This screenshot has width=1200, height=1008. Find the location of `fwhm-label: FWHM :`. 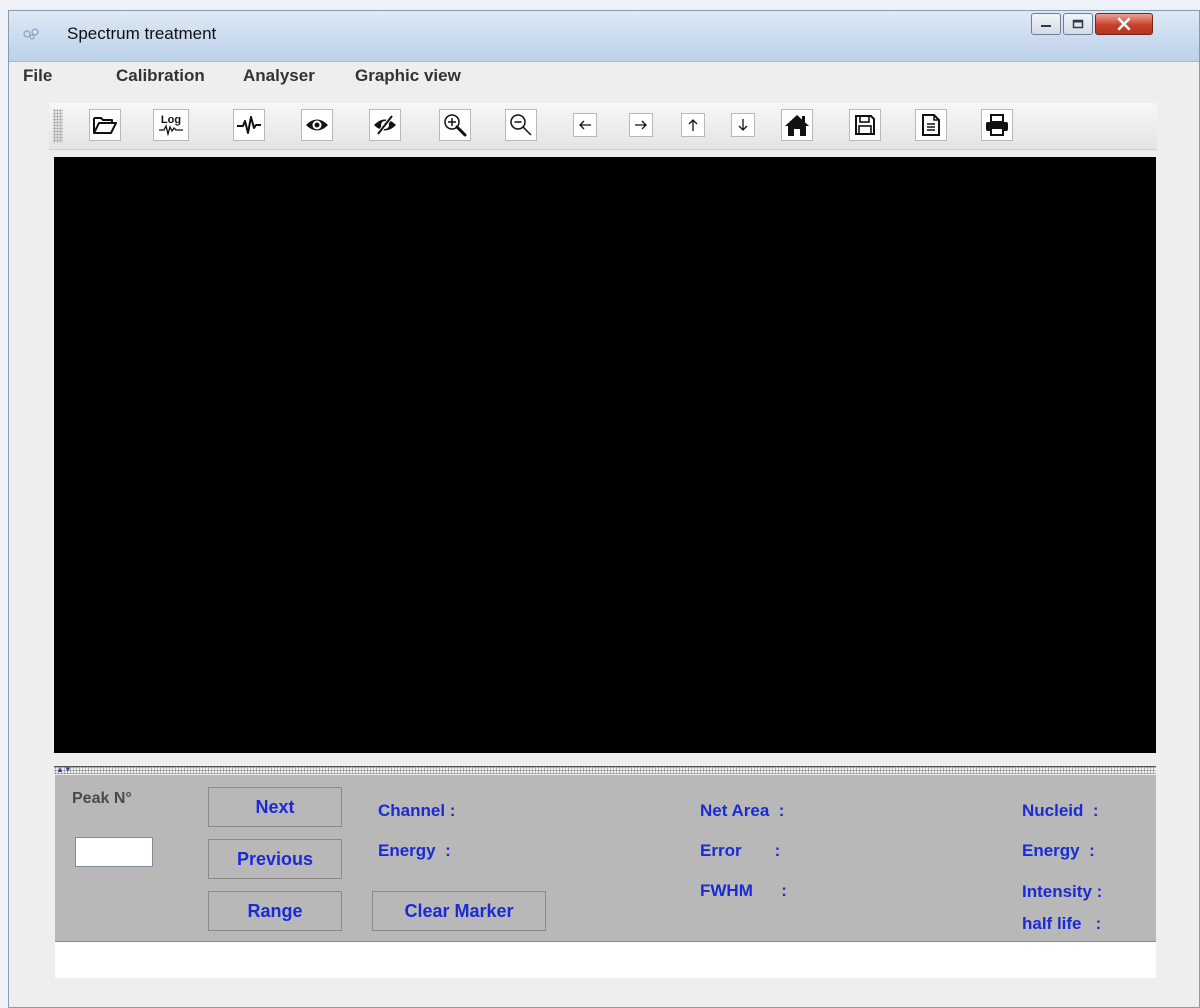

fwhm-label: FWHM : is located at coordinates (743, 890).